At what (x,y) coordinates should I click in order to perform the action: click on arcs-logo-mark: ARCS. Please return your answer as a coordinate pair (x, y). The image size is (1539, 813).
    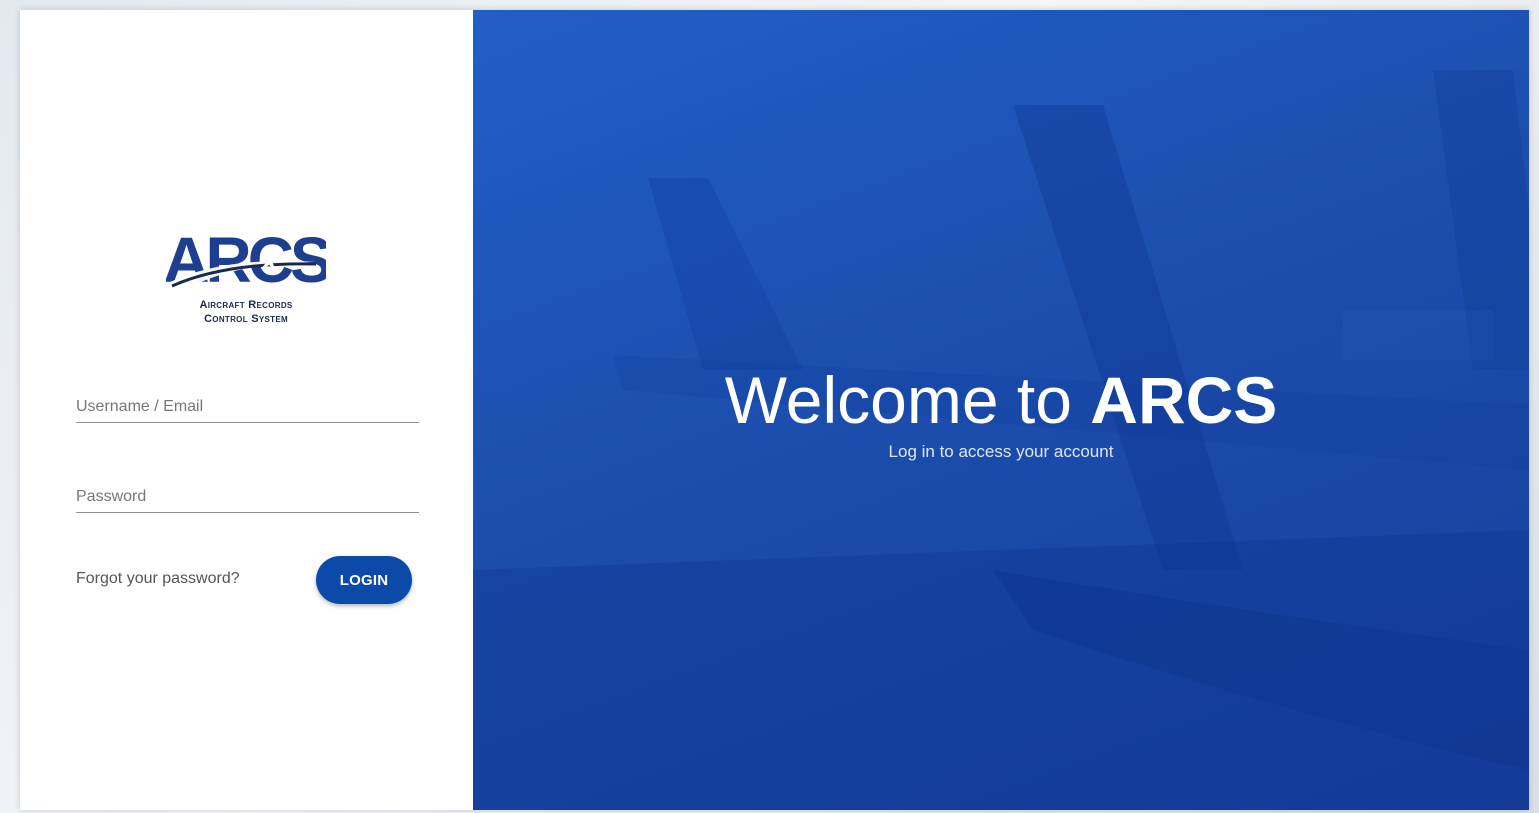
    Looking at the image, I should click on (246, 260).